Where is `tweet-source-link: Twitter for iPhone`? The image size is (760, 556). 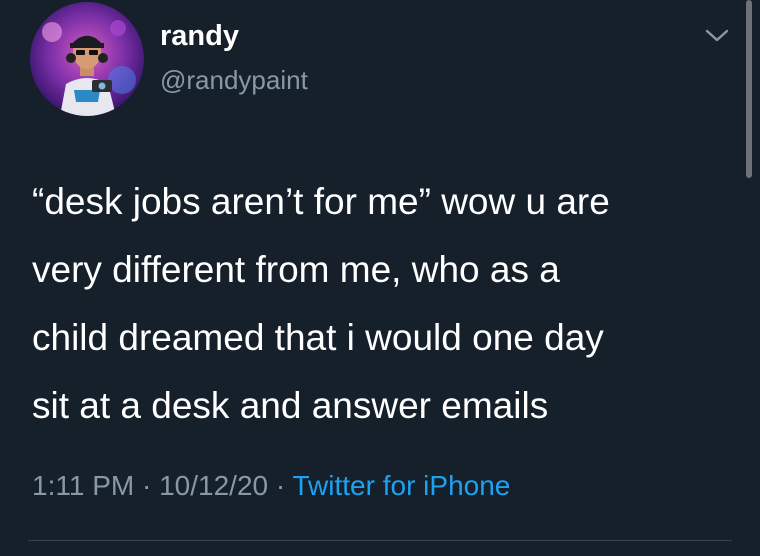 tweet-source-link: Twitter for iPhone is located at coordinates (401, 485).